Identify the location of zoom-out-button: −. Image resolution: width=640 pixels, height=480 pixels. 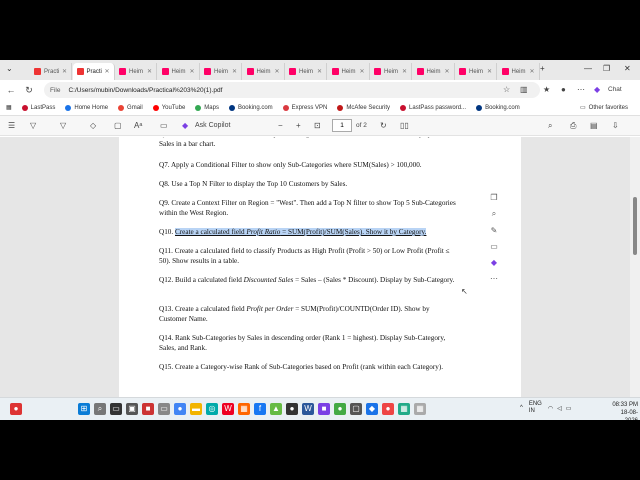
(280, 125).